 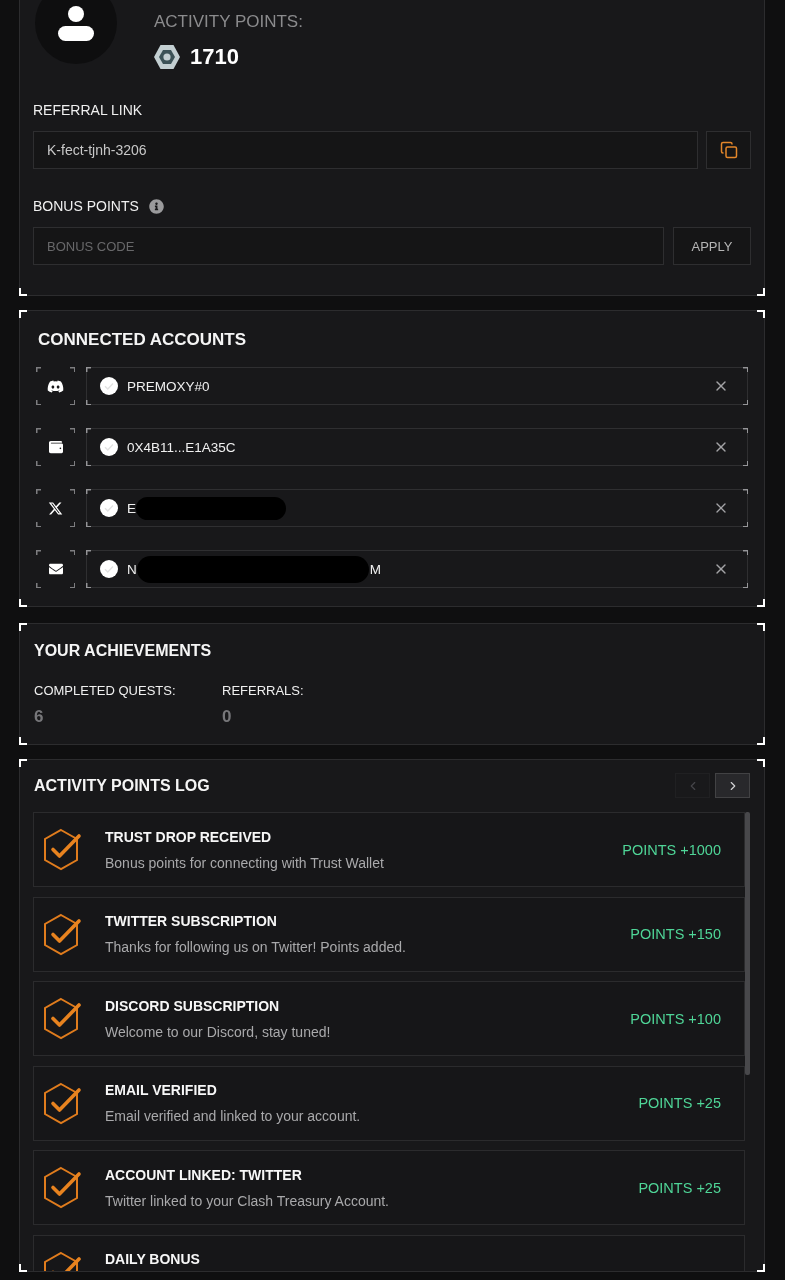 I want to click on scrollbar-thumb, so click(x=747, y=943).